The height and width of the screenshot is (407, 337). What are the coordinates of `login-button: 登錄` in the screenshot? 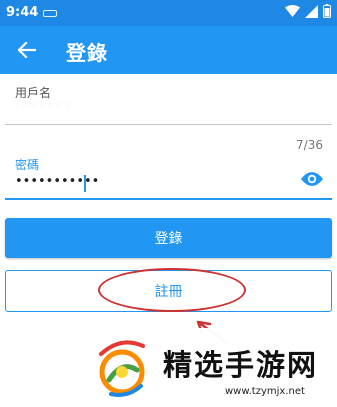 It's located at (168, 238).